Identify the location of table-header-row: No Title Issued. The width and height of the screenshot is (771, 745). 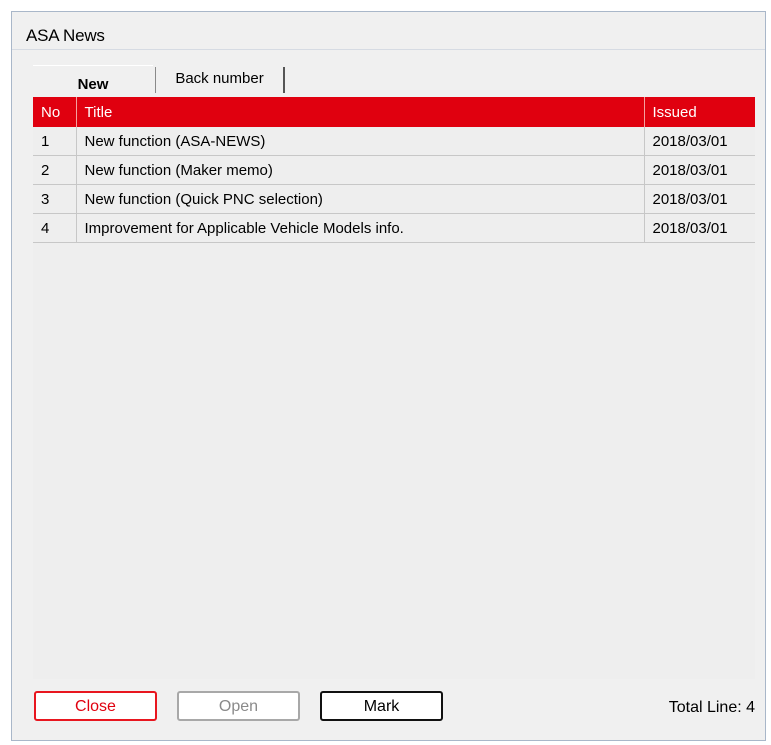
(394, 112).